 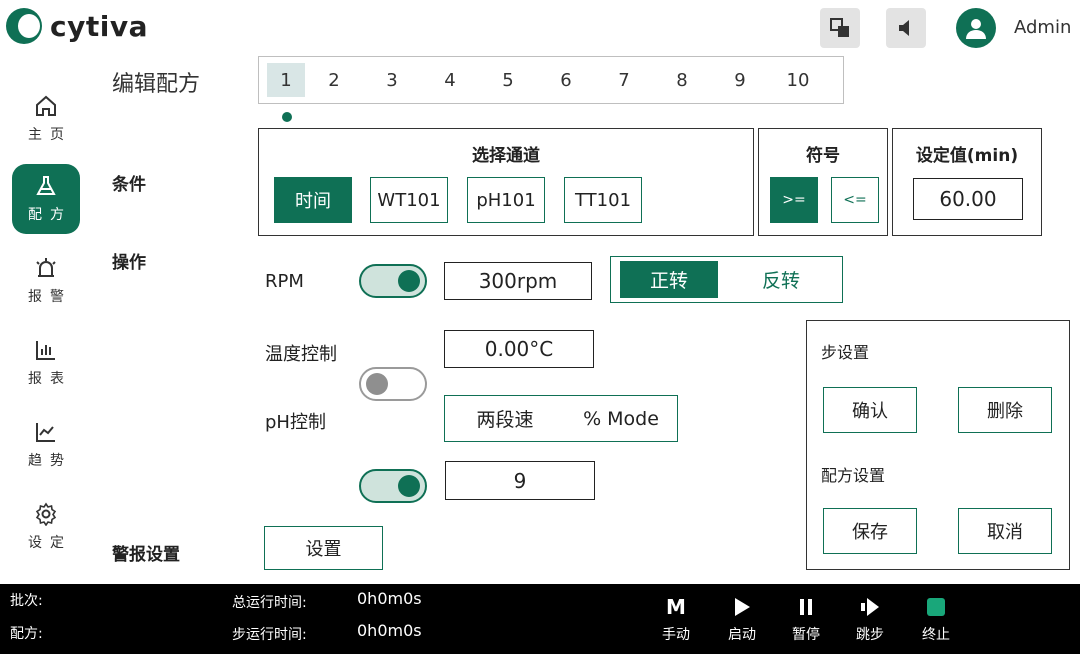 What do you see at coordinates (46, 119) in the screenshot?
I see `sidebar-item-home: 主页` at bounding box center [46, 119].